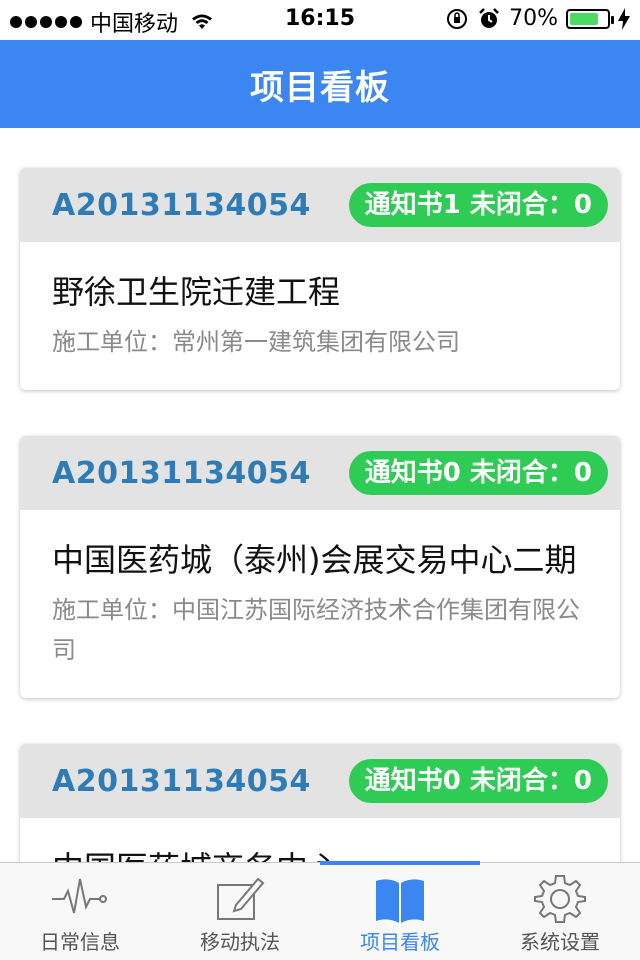 The image size is (640, 960). I want to click on nav-bar: 项目看板, so click(320, 84).